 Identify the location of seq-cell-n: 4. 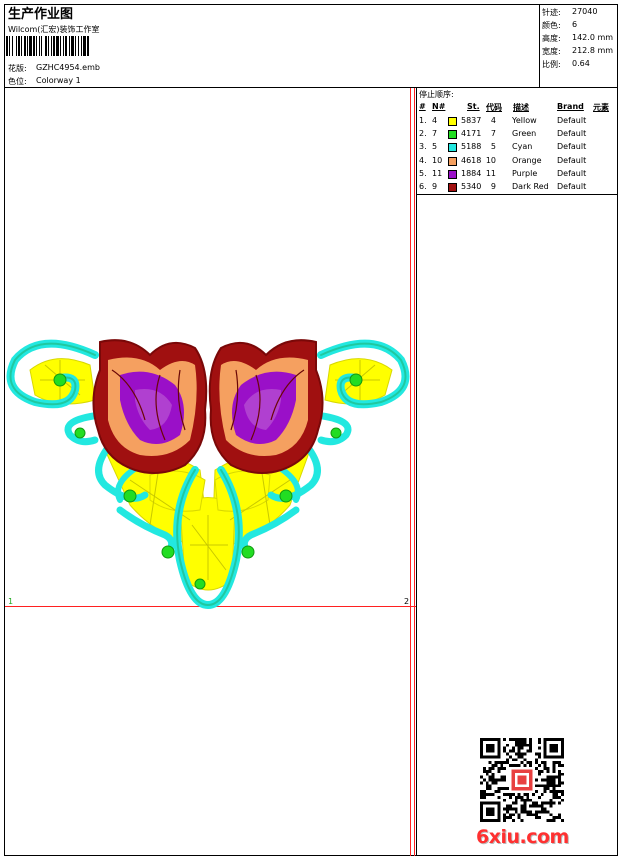
(435, 120).